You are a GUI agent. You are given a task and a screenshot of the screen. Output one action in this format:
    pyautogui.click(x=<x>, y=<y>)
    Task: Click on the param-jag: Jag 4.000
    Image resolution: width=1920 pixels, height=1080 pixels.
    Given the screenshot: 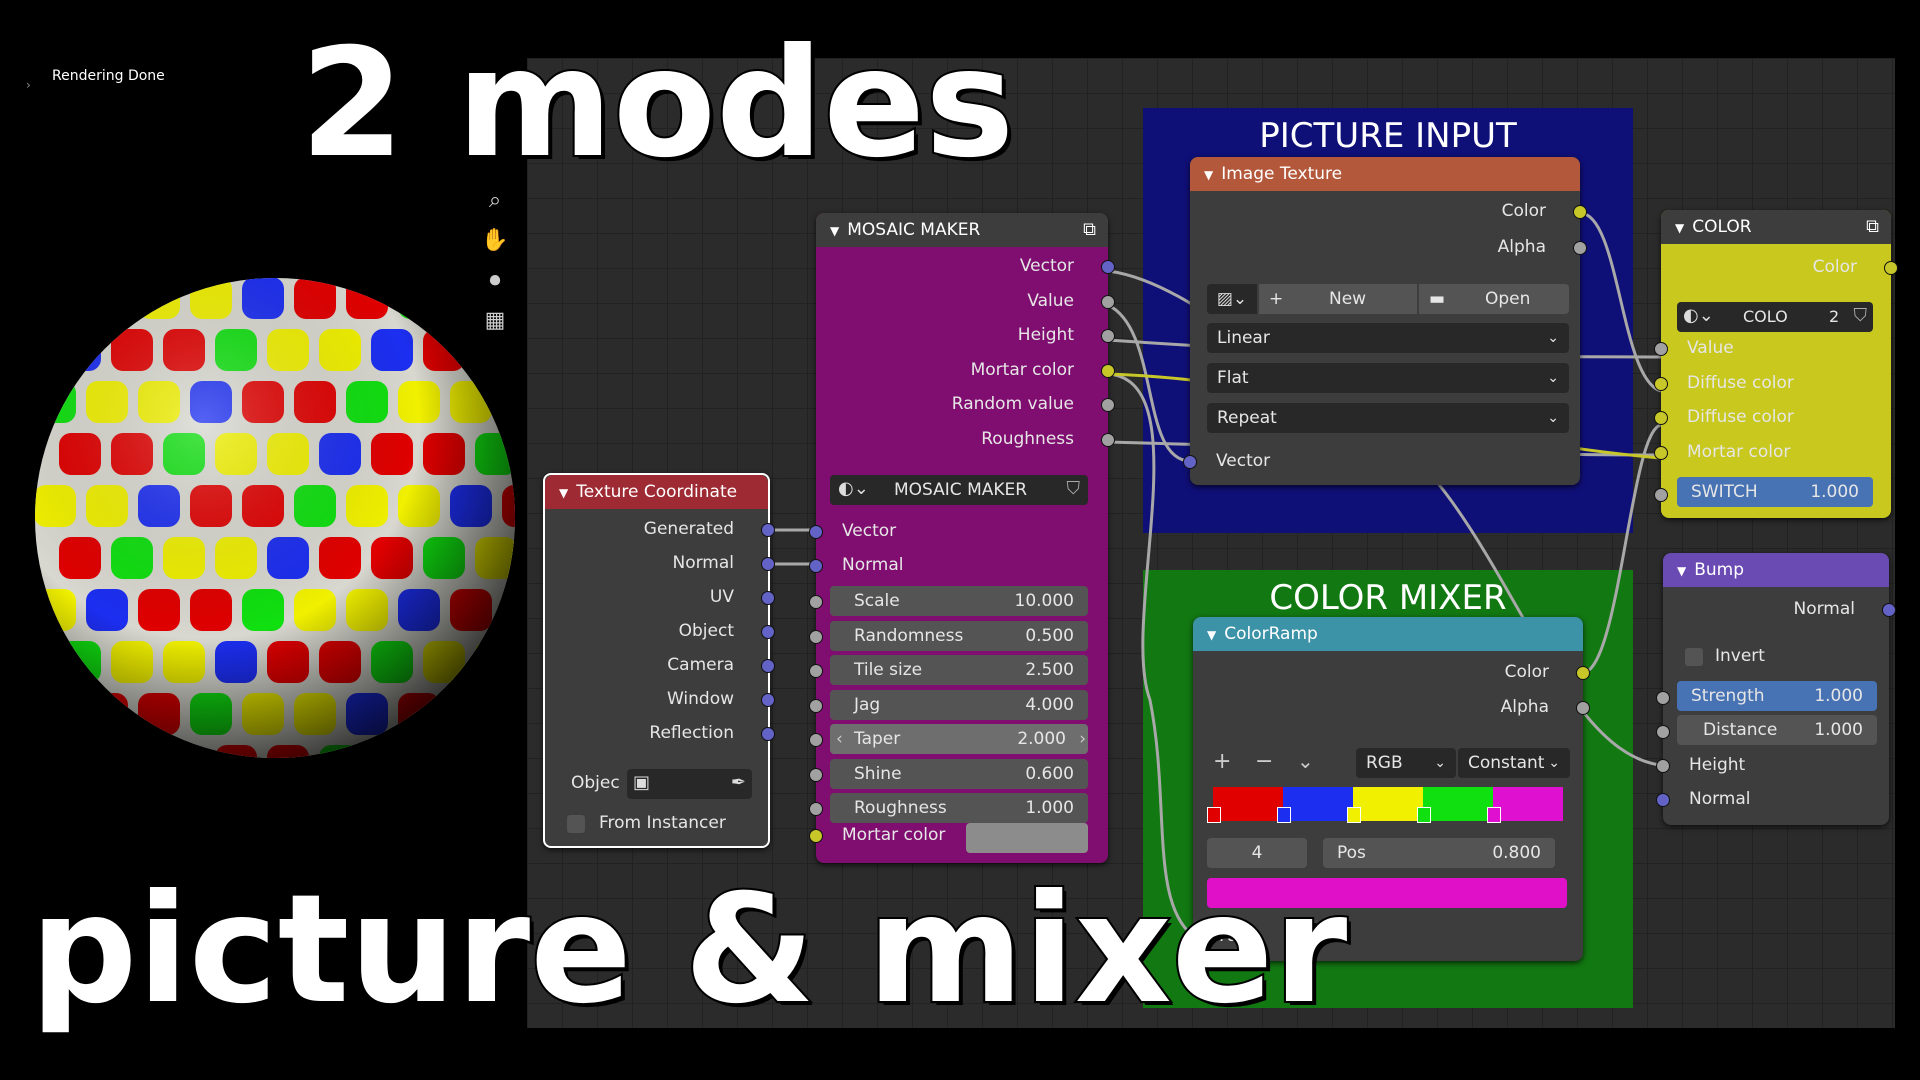 What is the action you would take?
    pyautogui.click(x=959, y=704)
    